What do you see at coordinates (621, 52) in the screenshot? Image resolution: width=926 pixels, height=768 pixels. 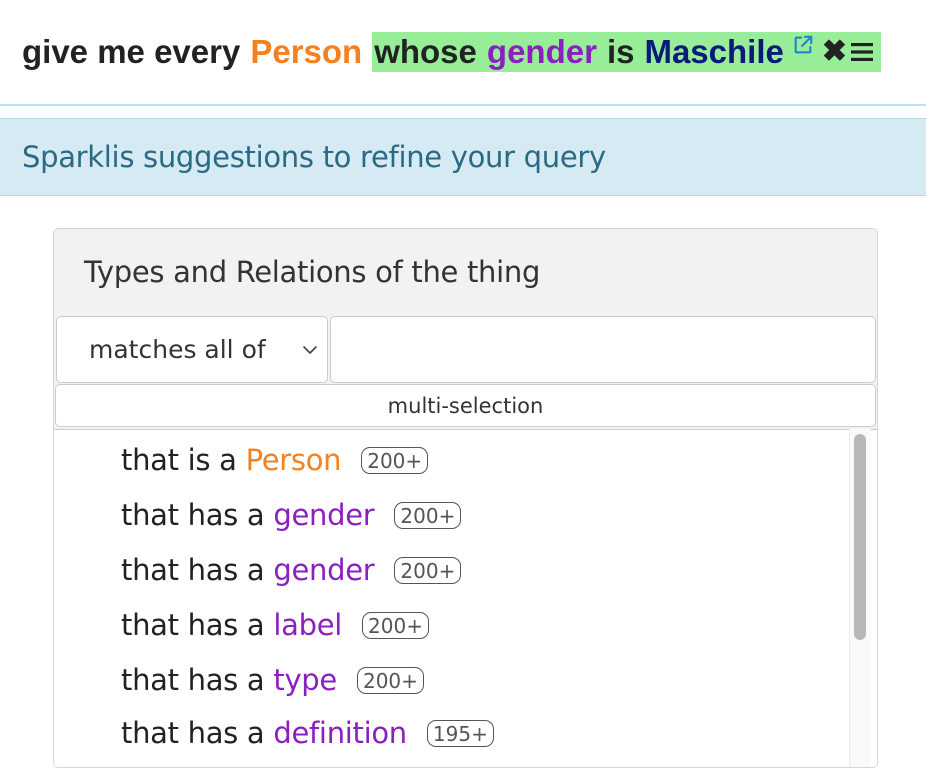 I see `query-is: is` at bounding box center [621, 52].